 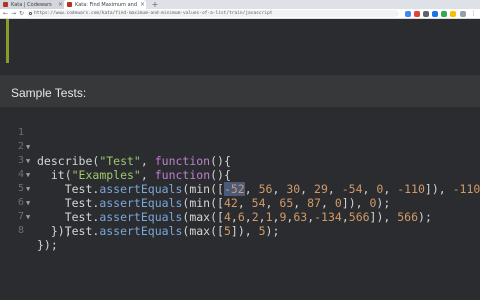 What do you see at coordinates (7, 41) in the screenshot?
I see `editor-gutter-marker` at bounding box center [7, 41].